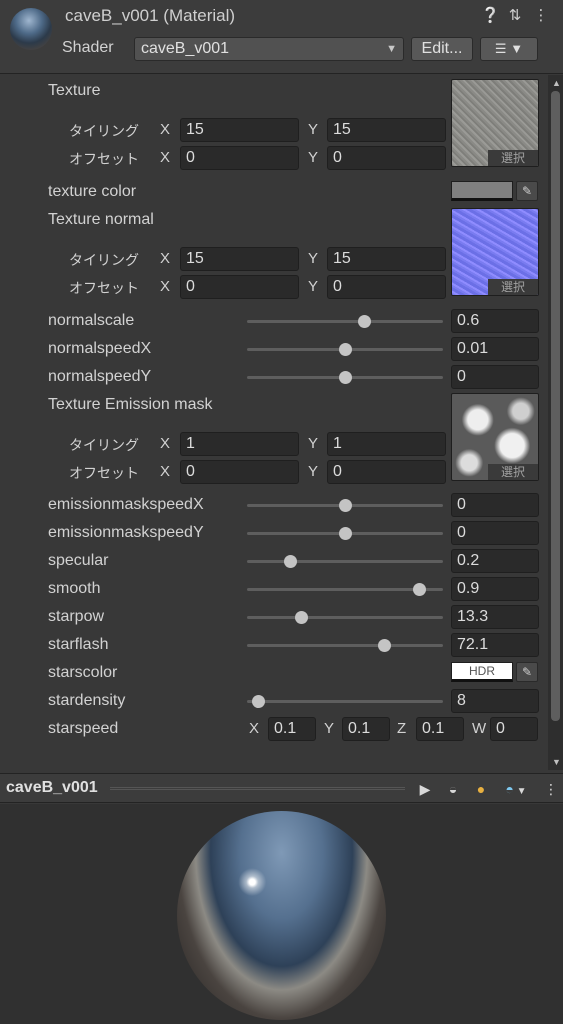  Describe the element at coordinates (516, 789) in the screenshot. I see `preview-bg-icon: ◓ ▼` at that location.